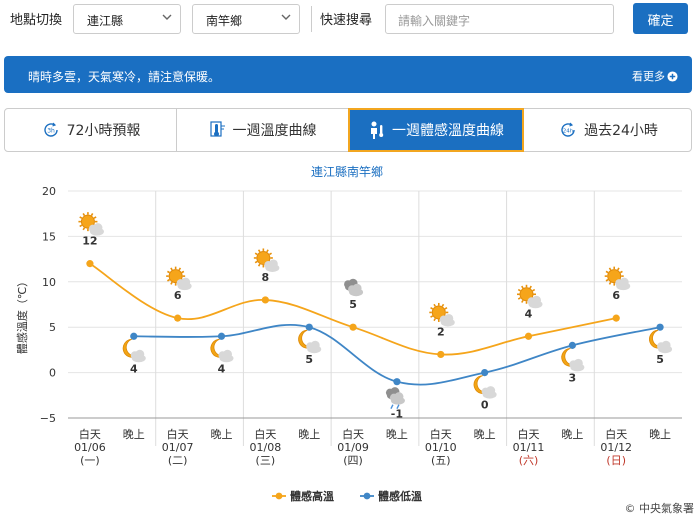 Image resolution: width=700 pixels, height=522 pixels. What do you see at coordinates (124, 77) in the screenshot?
I see `weather-summary-text: 晴時多雲，天氣寒冷，請注意保暖。` at bounding box center [124, 77].